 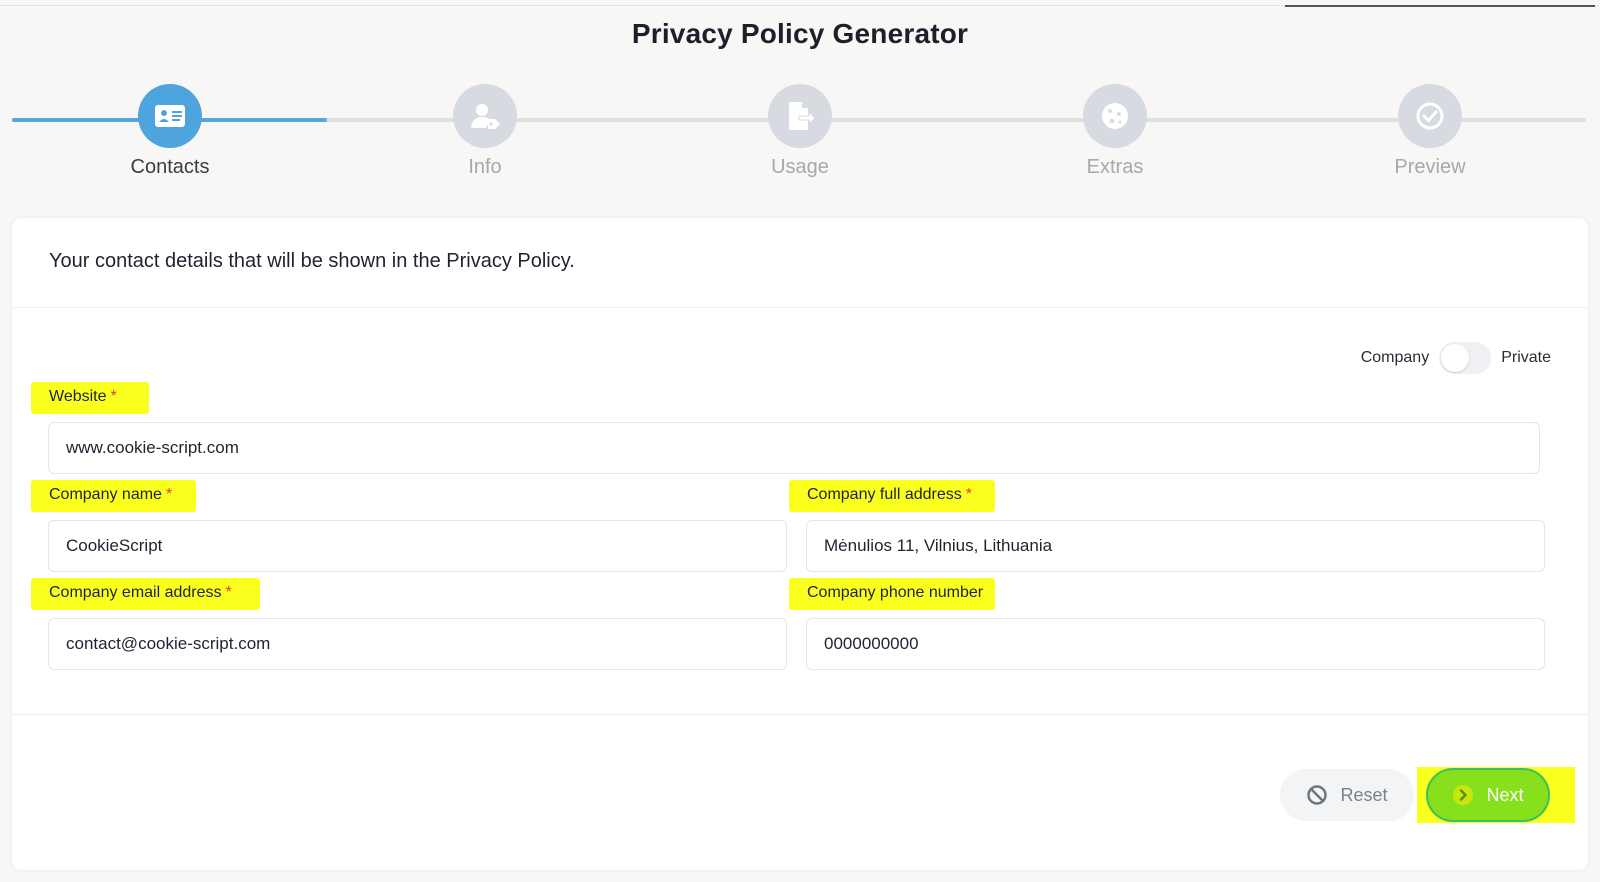 What do you see at coordinates (417, 546) in the screenshot?
I see `company-name-input` at bounding box center [417, 546].